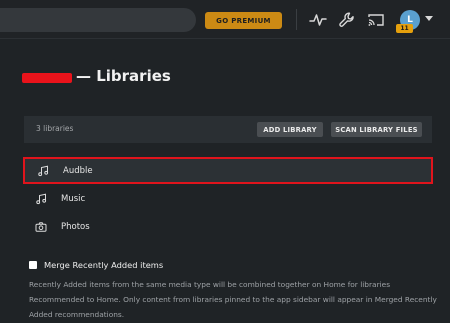 The width and height of the screenshot is (450, 323). Describe the element at coordinates (55, 128) in the screenshot. I see `library-count: 3 libraries` at that location.